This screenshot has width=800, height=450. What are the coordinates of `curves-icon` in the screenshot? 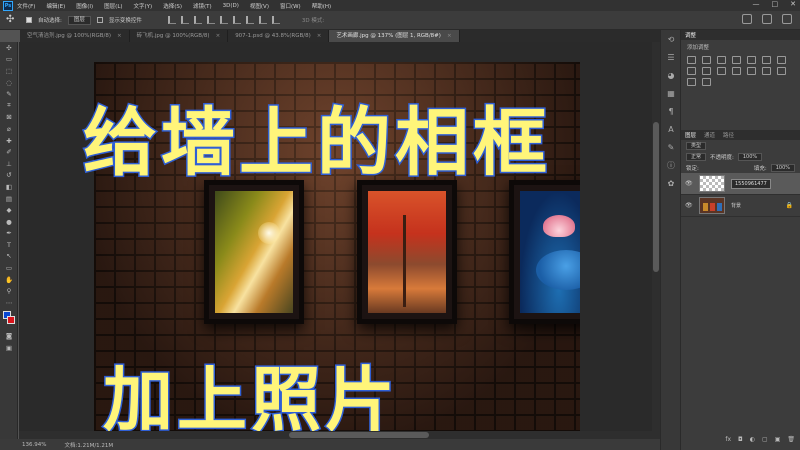 It's located at (721, 60).